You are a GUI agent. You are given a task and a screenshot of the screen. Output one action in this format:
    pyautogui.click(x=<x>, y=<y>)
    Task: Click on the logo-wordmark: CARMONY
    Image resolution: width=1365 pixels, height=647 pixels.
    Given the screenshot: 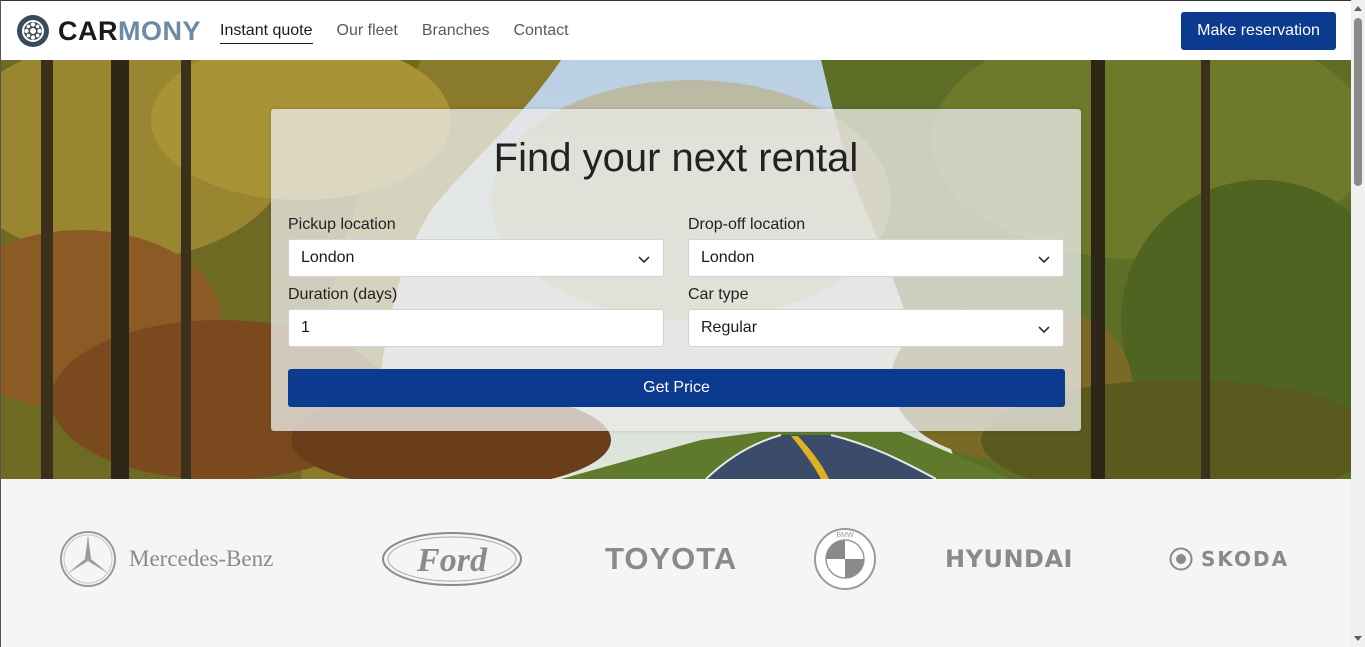 What is the action you would take?
    pyautogui.click(x=129, y=31)
    